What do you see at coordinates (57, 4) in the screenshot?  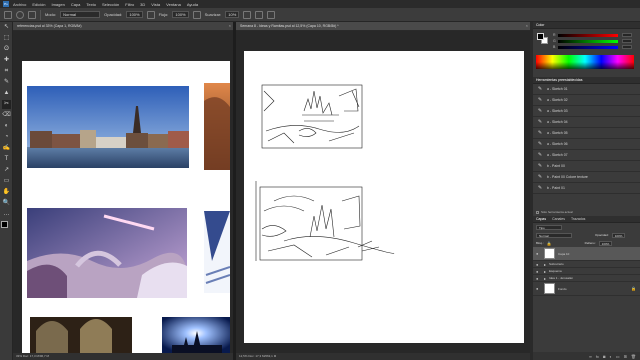 I see `menu-imagen: Imagen` at bounding box center [57, 4].